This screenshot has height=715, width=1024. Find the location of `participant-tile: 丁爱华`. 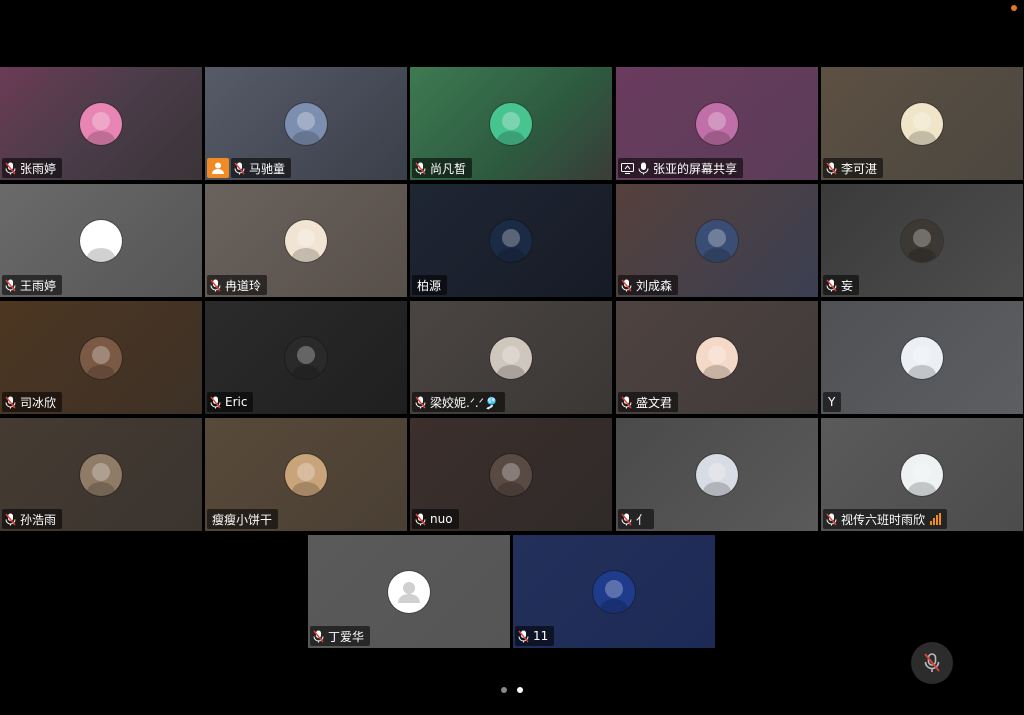

participant-tile: 丁爱华 is located at coordinates (409, 591).